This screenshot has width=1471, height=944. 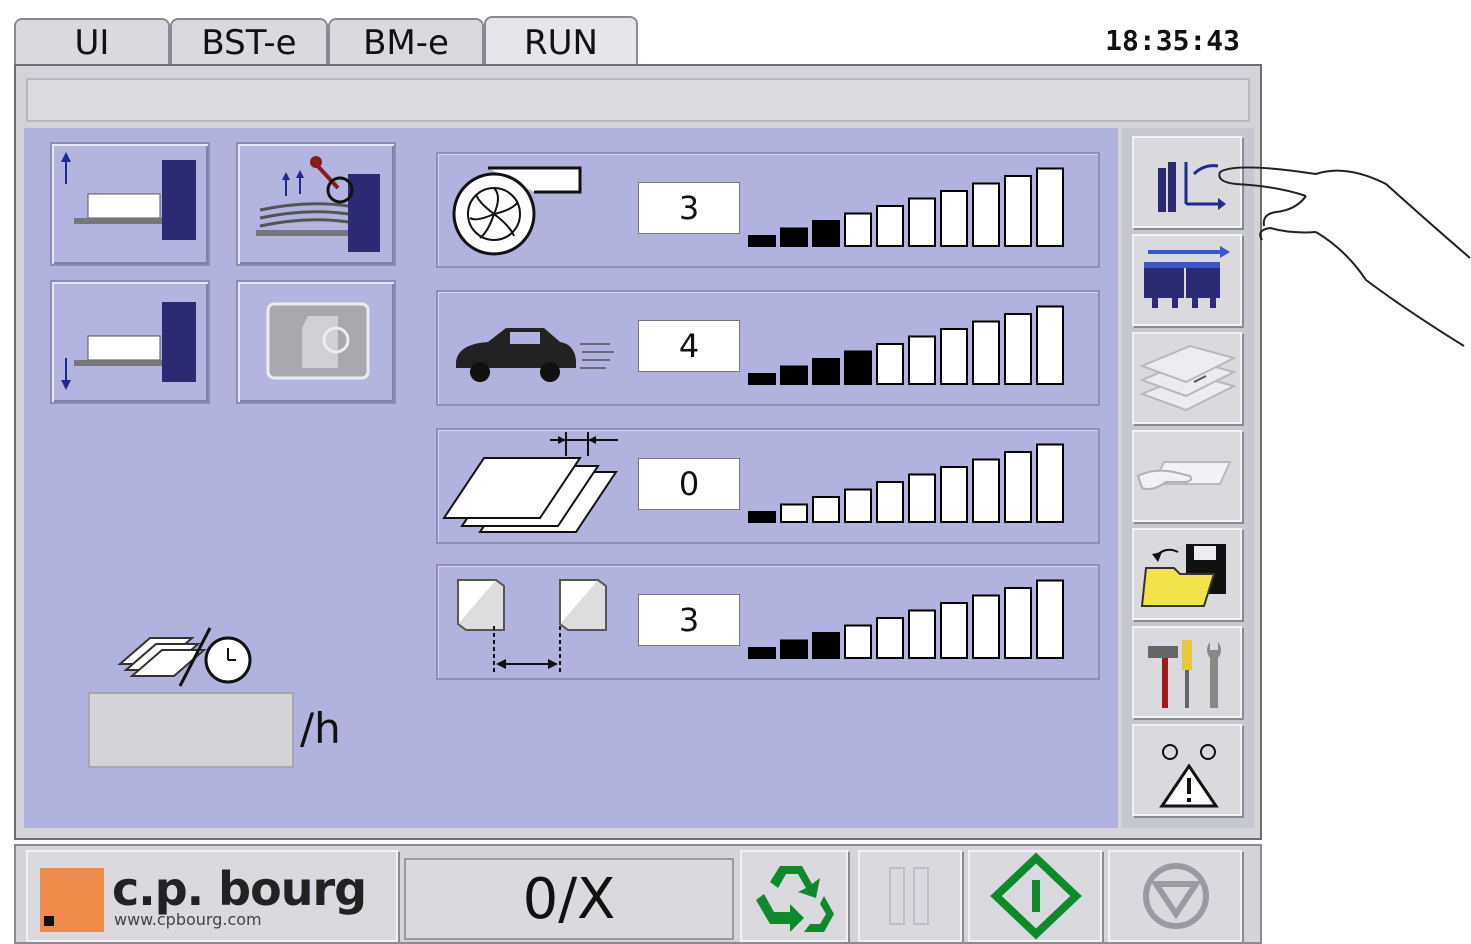 I want to click on pause-button, so click(x=910, y=896).